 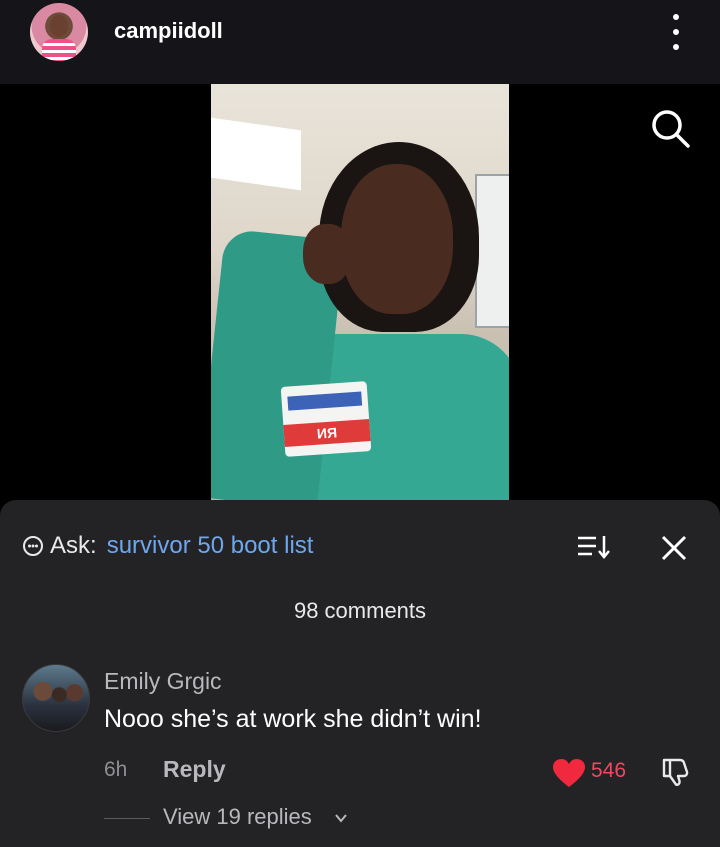 What do you see at coordinates (116, 769) in the screenshot?
I see `comment-time: 6h` at bounding box center [116, 769].